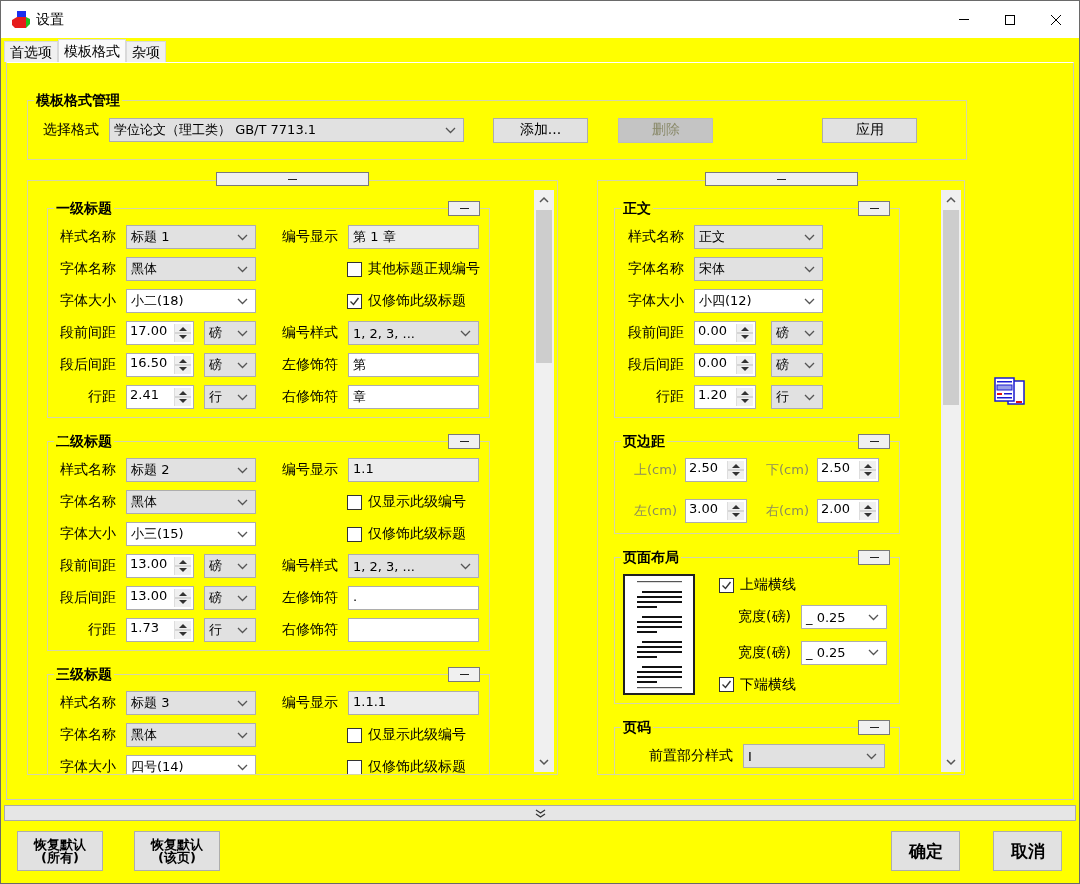 This screenshot has height=884, width=1080. What do you see at coordinates (191, 534) in the screenshot?
I see `dropdown: 小三(15)` at bounding box center [191, 534].